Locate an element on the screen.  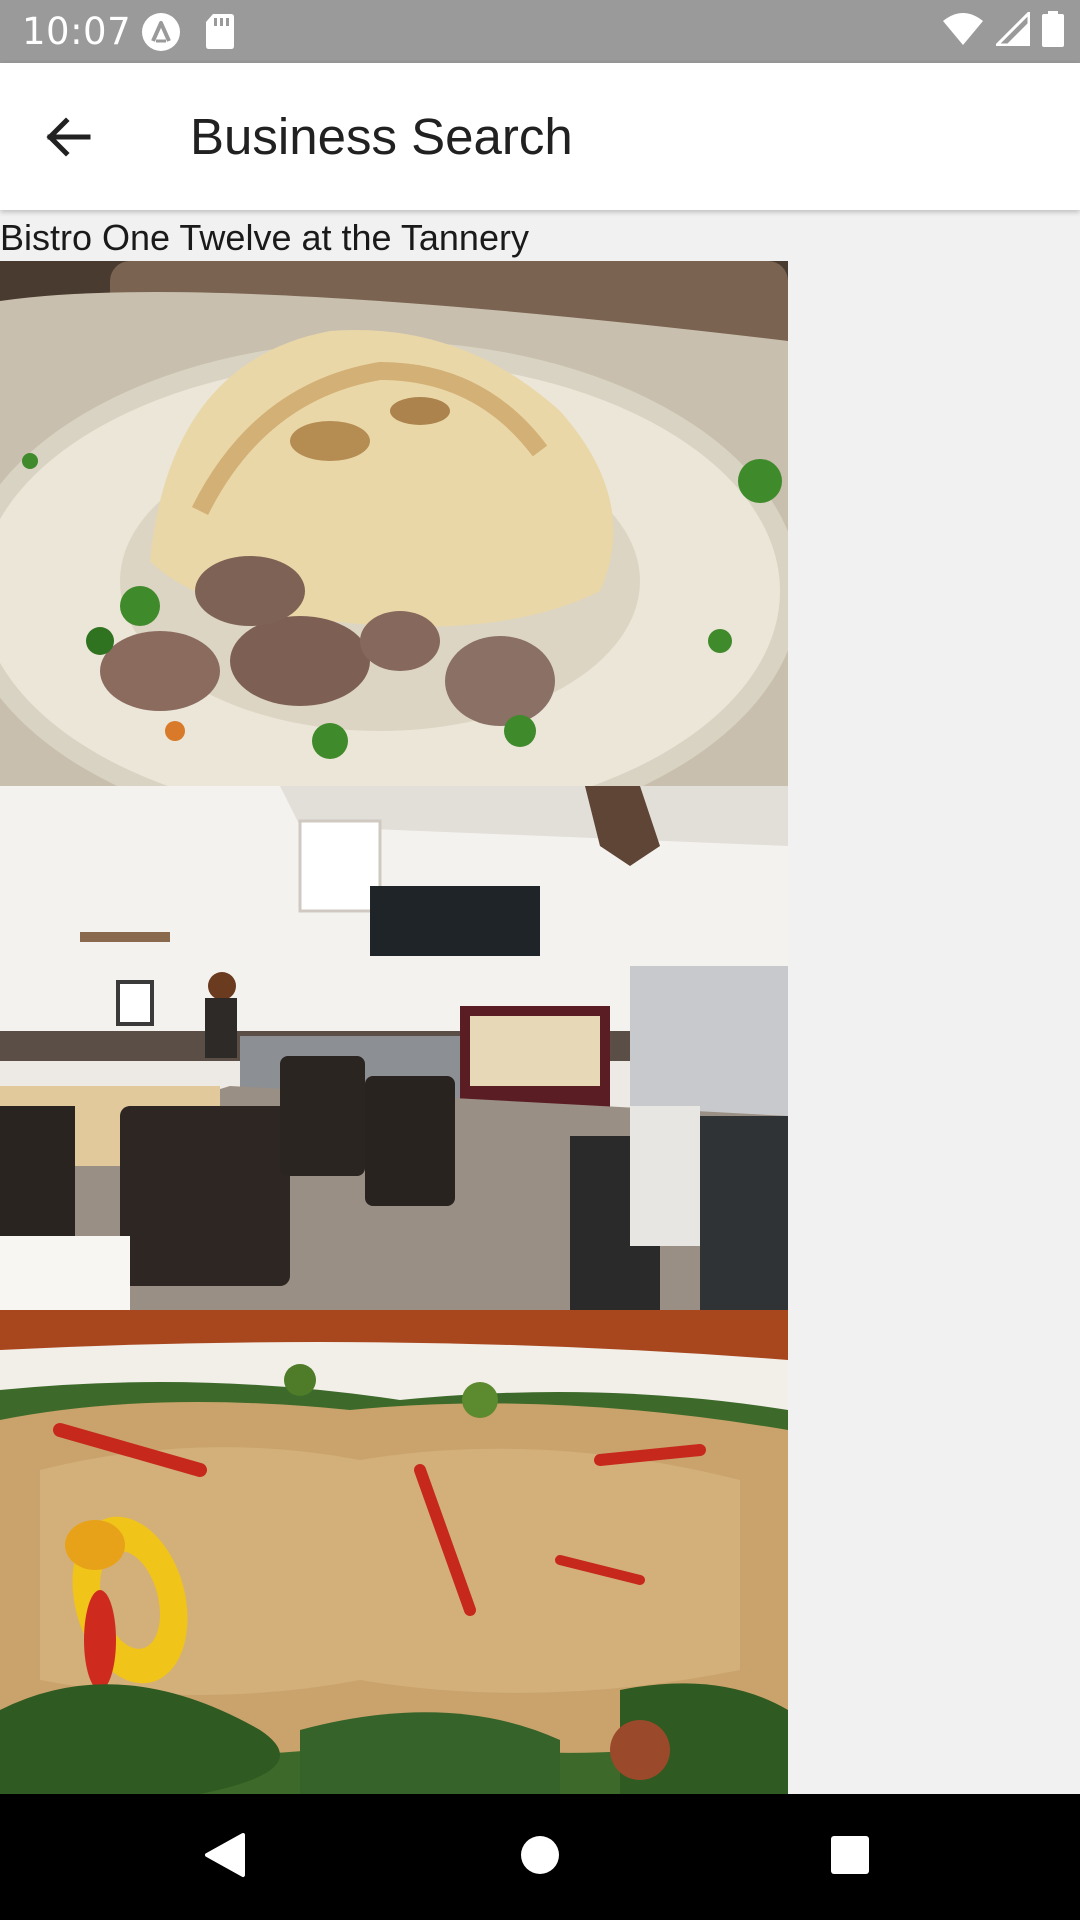
nav-back-button is located at coordinates (225, 1857).